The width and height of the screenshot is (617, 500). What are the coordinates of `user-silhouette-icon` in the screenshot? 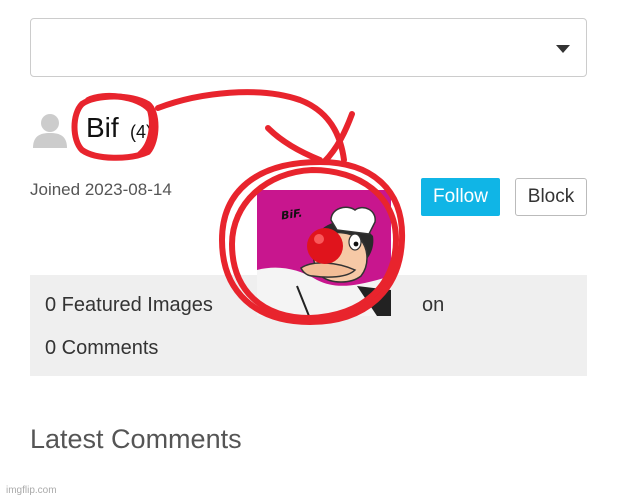 It's located at (50, 131).